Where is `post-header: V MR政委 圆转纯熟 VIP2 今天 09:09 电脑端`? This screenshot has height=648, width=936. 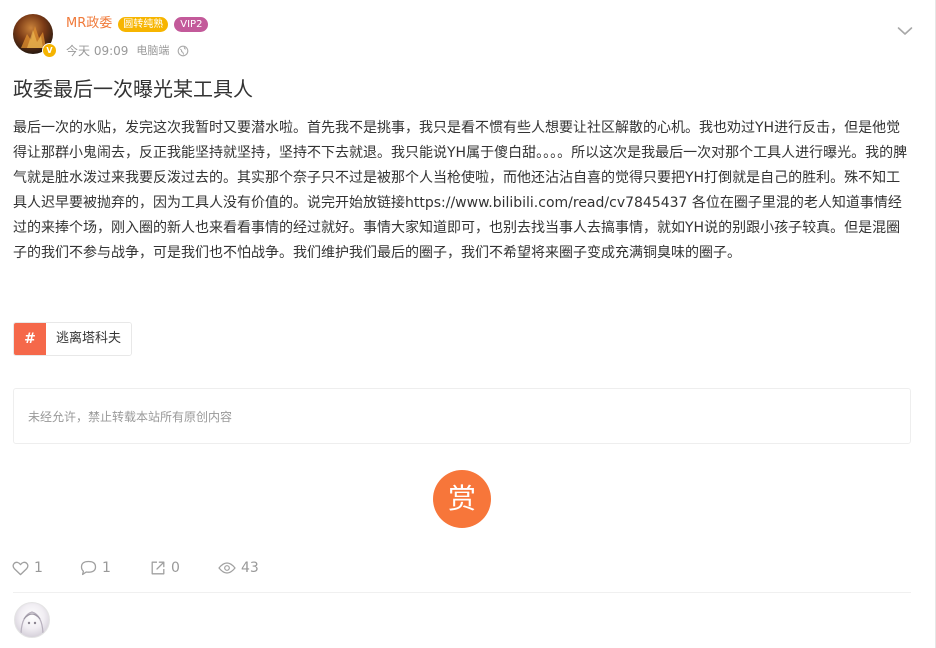
post-header: V MR政委 圆转纯熟 VIP2 今天 09:09 电脑端 is located at coordinates (463, 38).